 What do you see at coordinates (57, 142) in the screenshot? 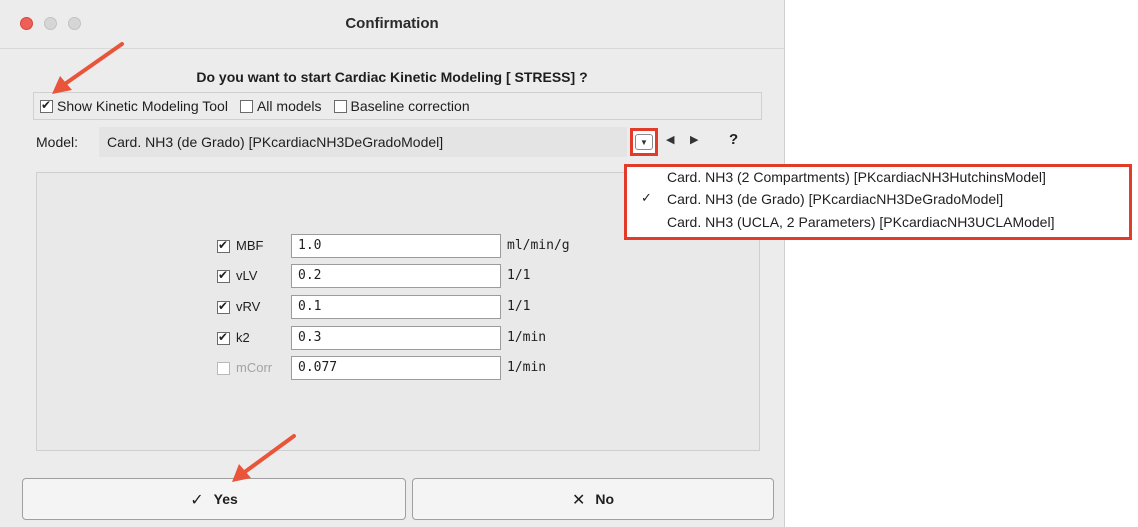
I see `model-label: Model:` at bounding box center [57, 142].